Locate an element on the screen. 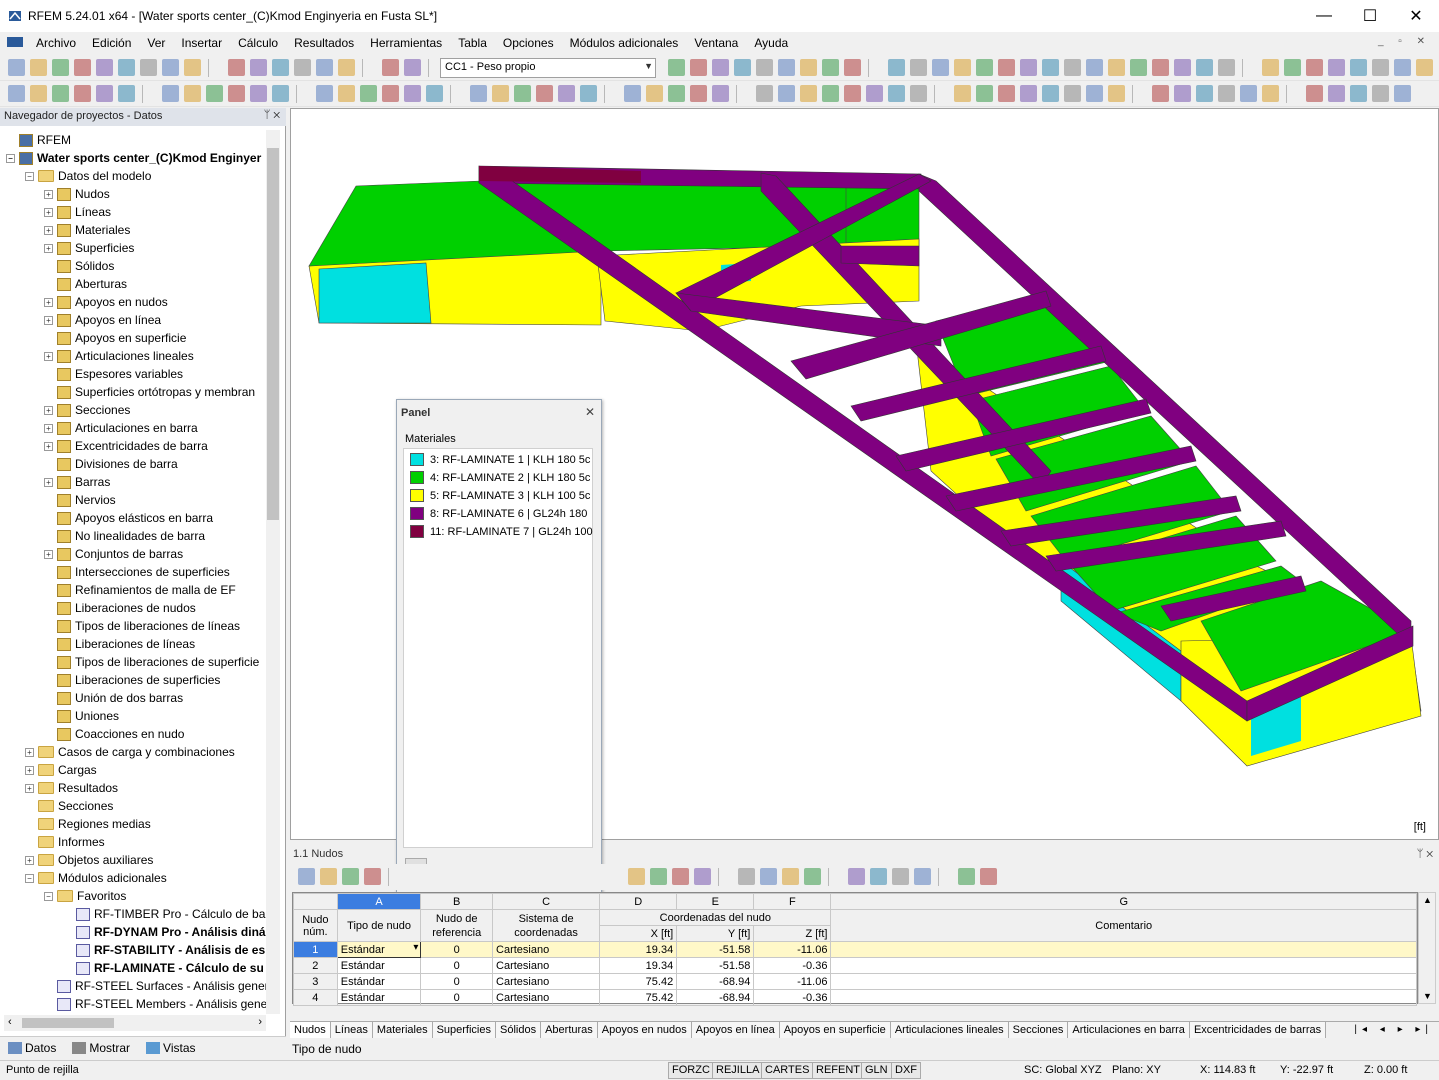  pin-icon: ᛘ ✕ is located at coordinates (1425, 854).